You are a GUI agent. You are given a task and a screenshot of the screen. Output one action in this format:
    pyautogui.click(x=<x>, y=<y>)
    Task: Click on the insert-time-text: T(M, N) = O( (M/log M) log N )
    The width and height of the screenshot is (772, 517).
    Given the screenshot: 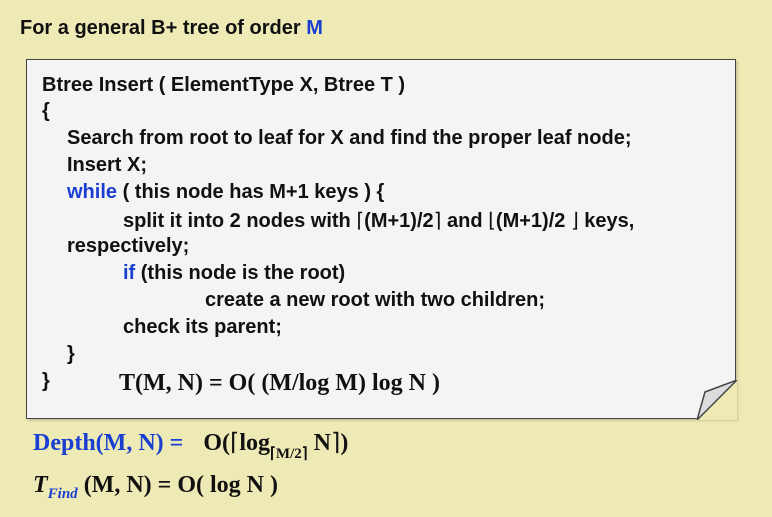 What is the action you would take?
    pyautogui.click(x=279, y=383)
    